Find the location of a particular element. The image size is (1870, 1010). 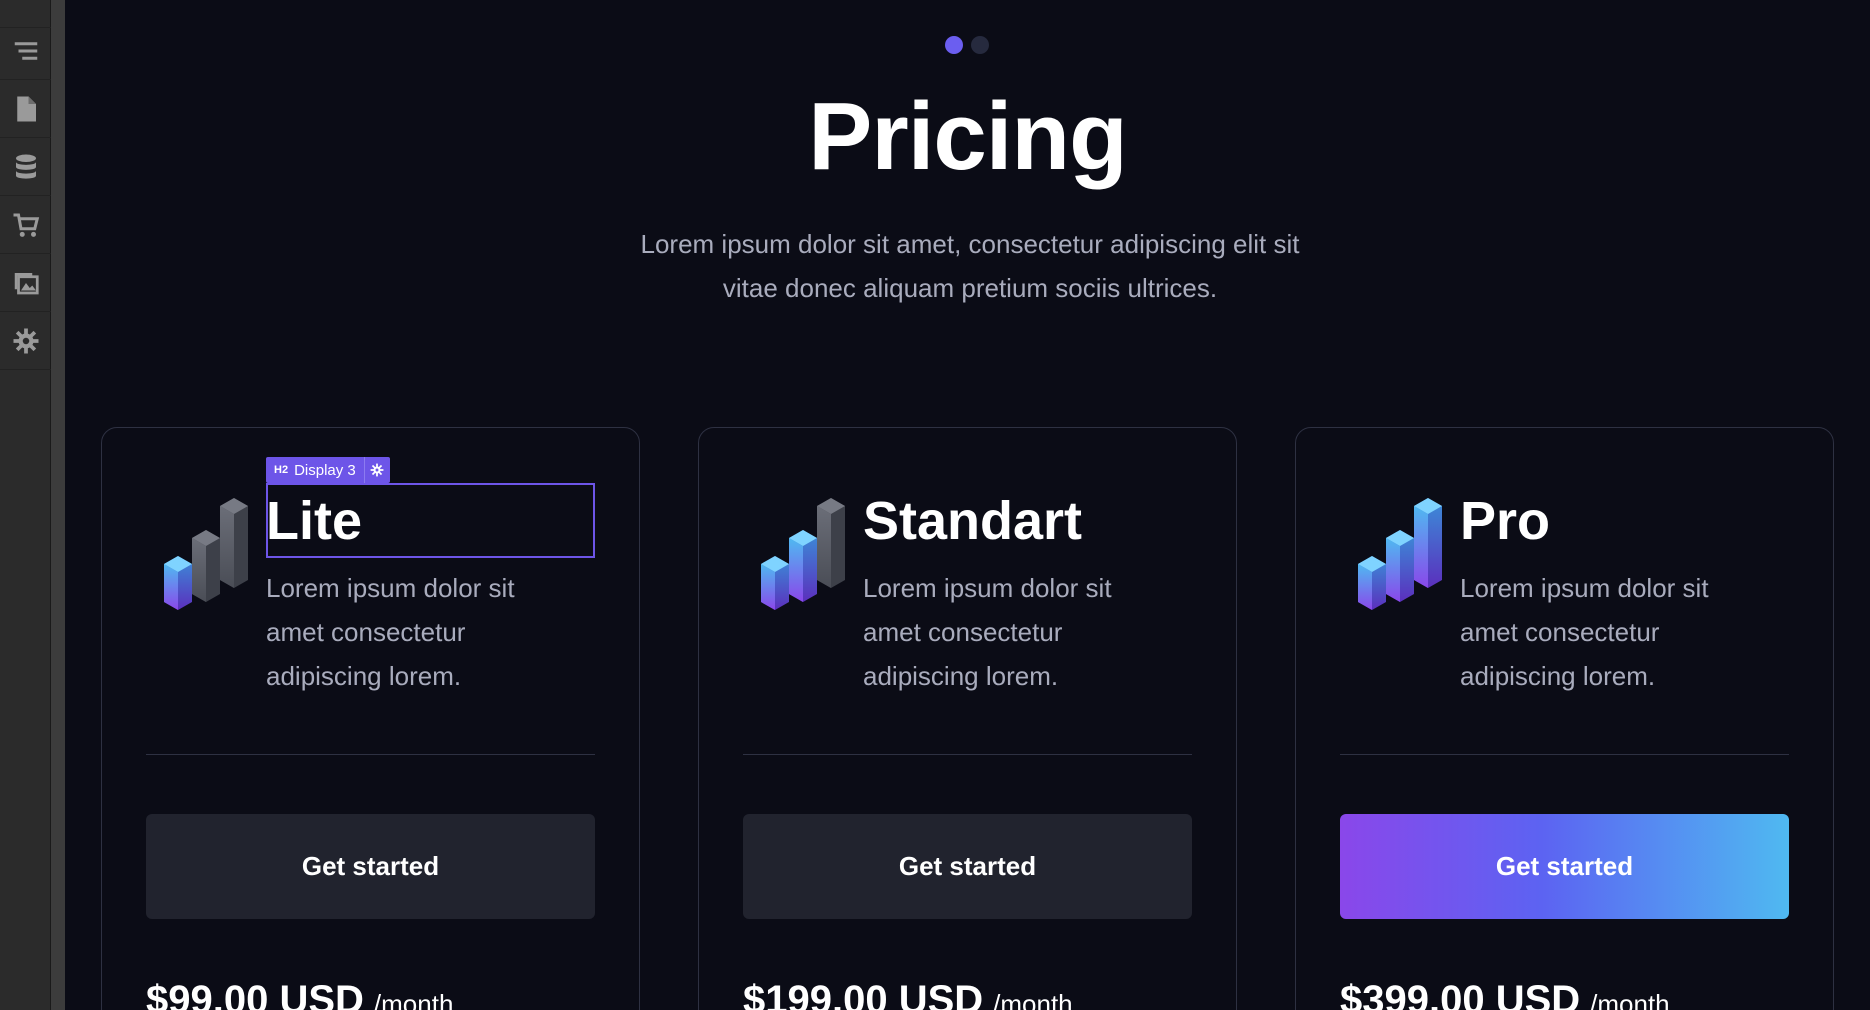

editor-sidebar is located at coordinates (25, 505).